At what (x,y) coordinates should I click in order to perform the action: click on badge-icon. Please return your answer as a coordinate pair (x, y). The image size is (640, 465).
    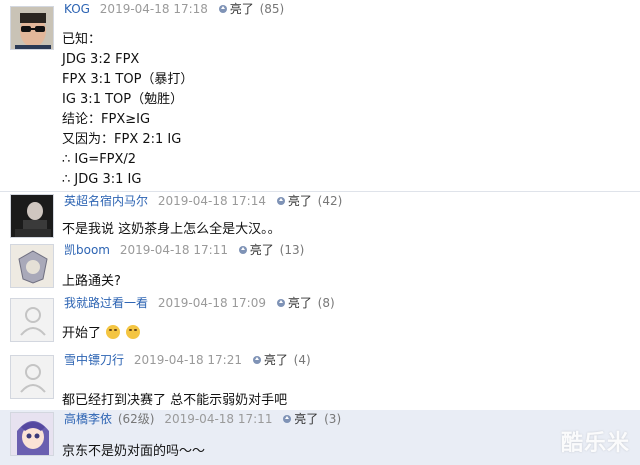
    Looking at the image, I should click on (32, 266).